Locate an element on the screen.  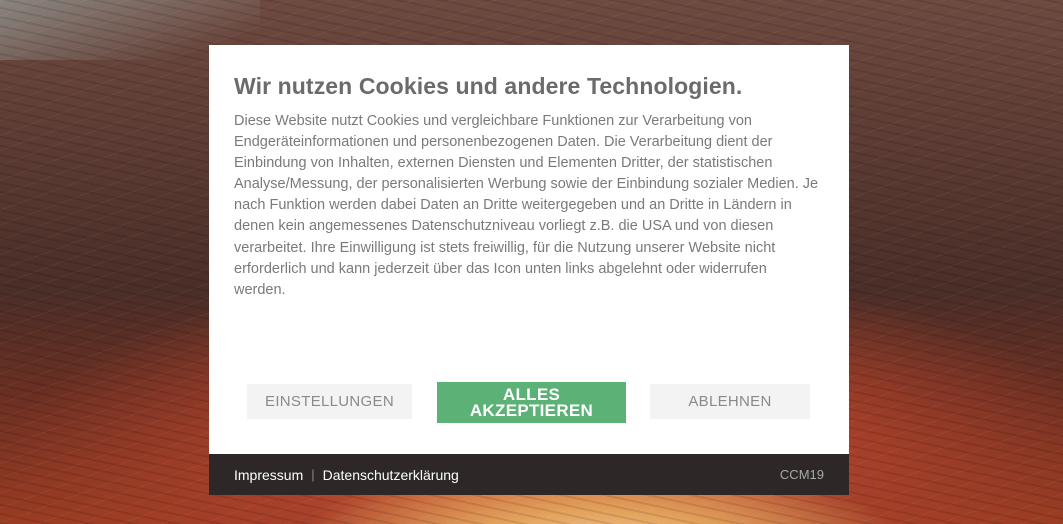
settings-button: EINSTELLUNGEN is located at coordinates (329, 401).